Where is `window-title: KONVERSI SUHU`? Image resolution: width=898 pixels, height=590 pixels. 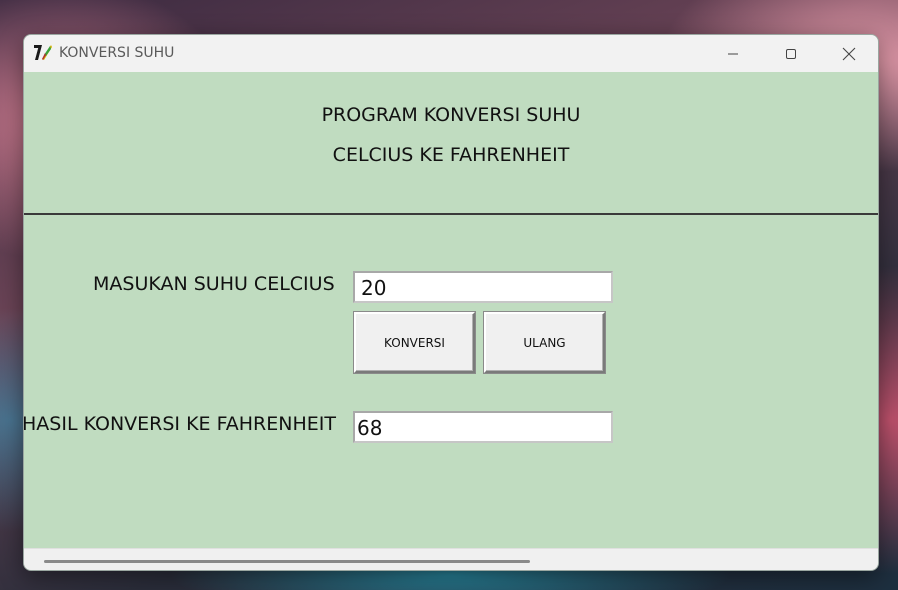 window-title: KONVERSI SUHU is located at coordinates (117, 53).